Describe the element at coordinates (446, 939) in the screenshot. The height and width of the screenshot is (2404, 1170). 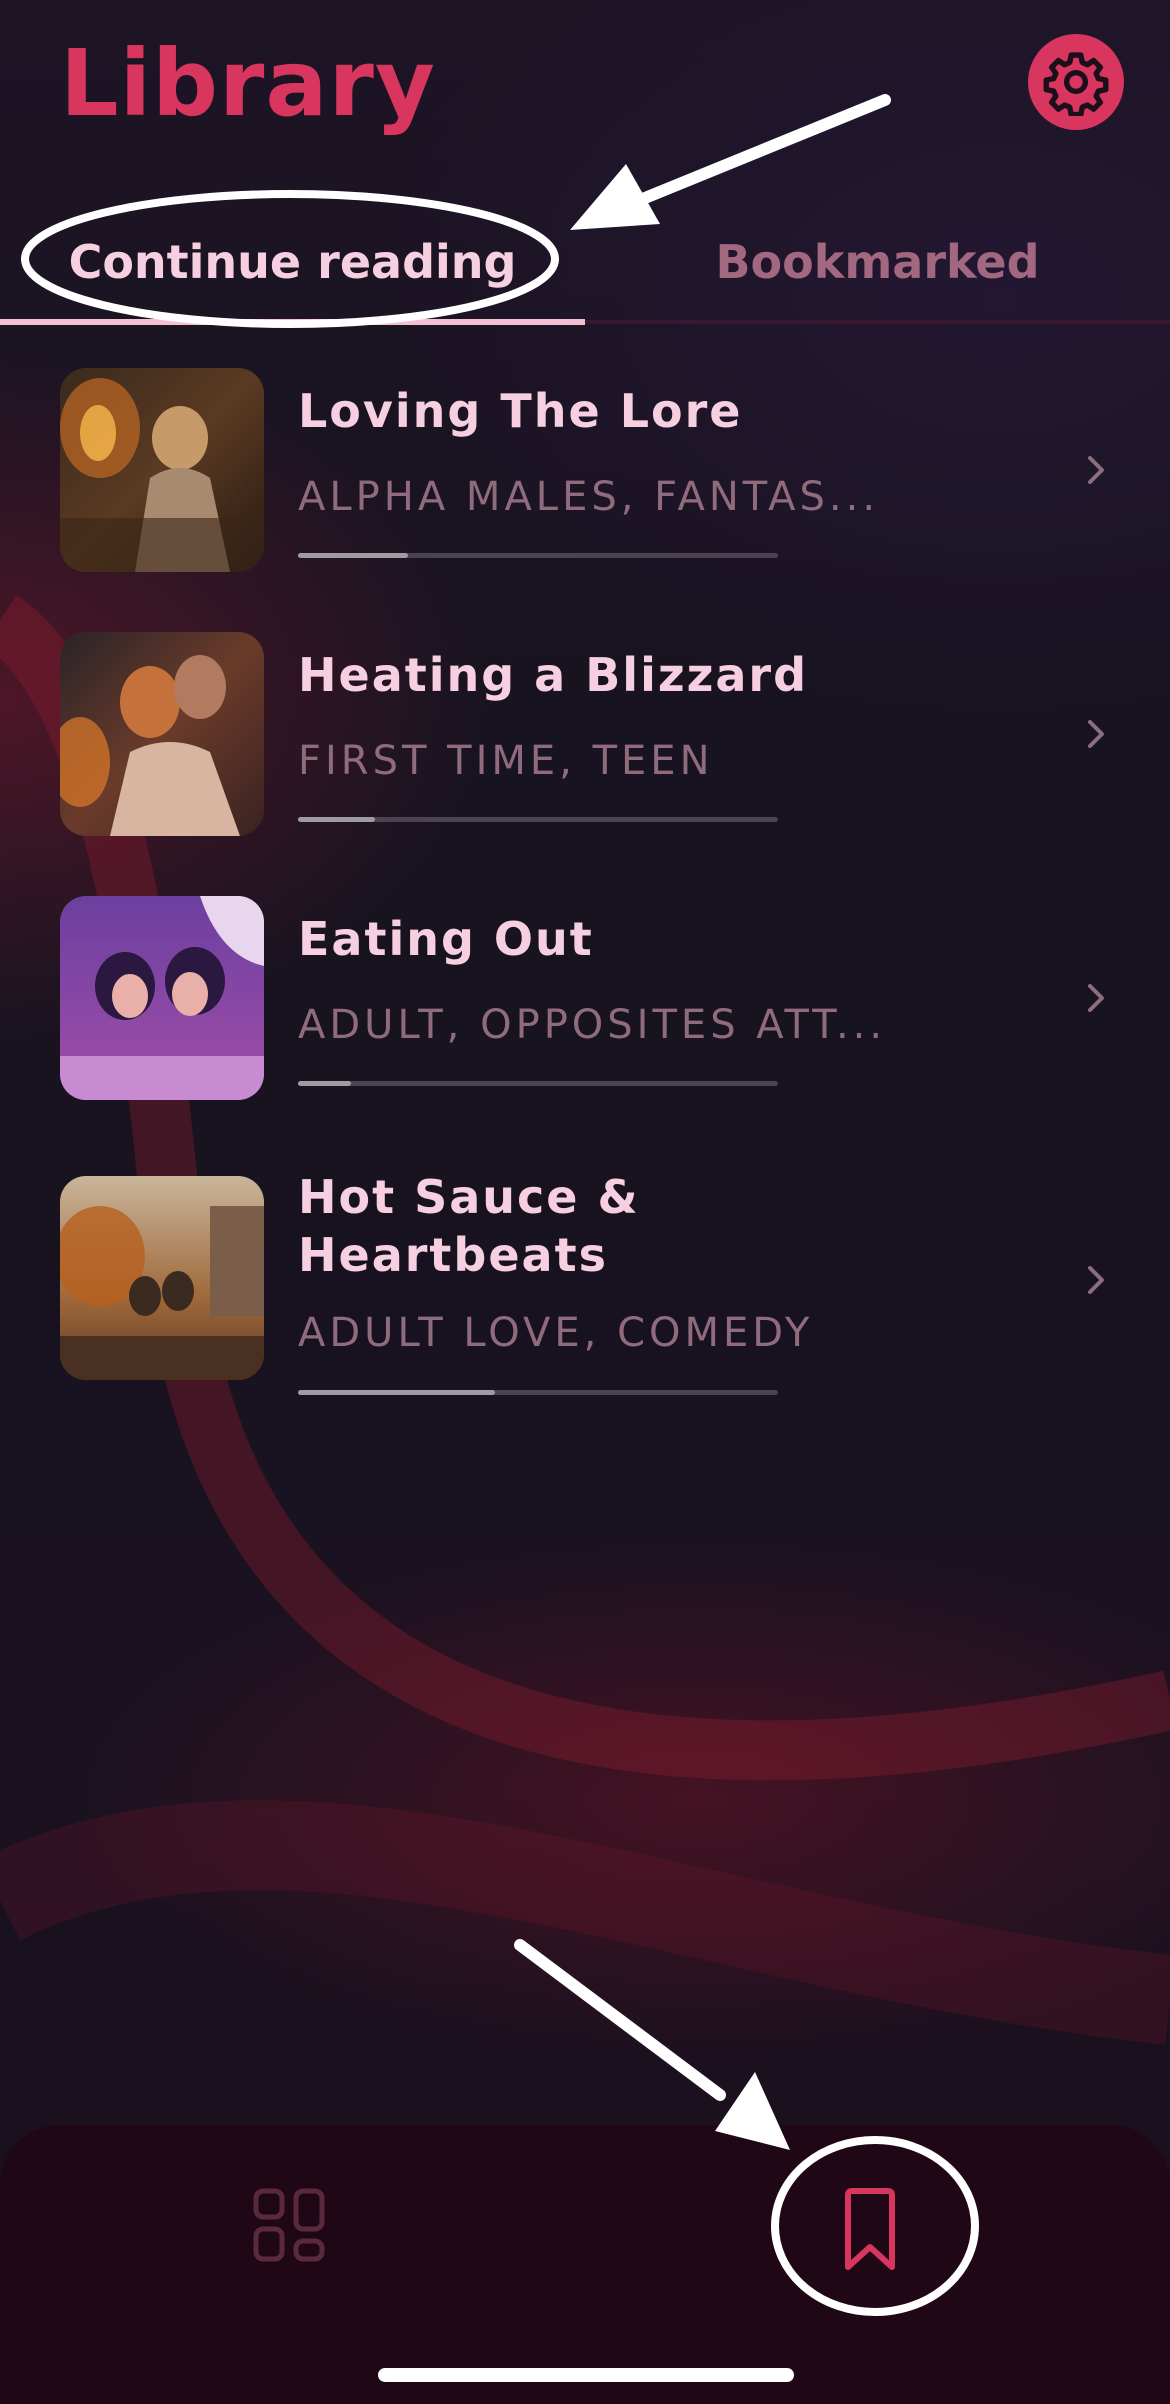
I see `book-title: Eating Out` at that location.